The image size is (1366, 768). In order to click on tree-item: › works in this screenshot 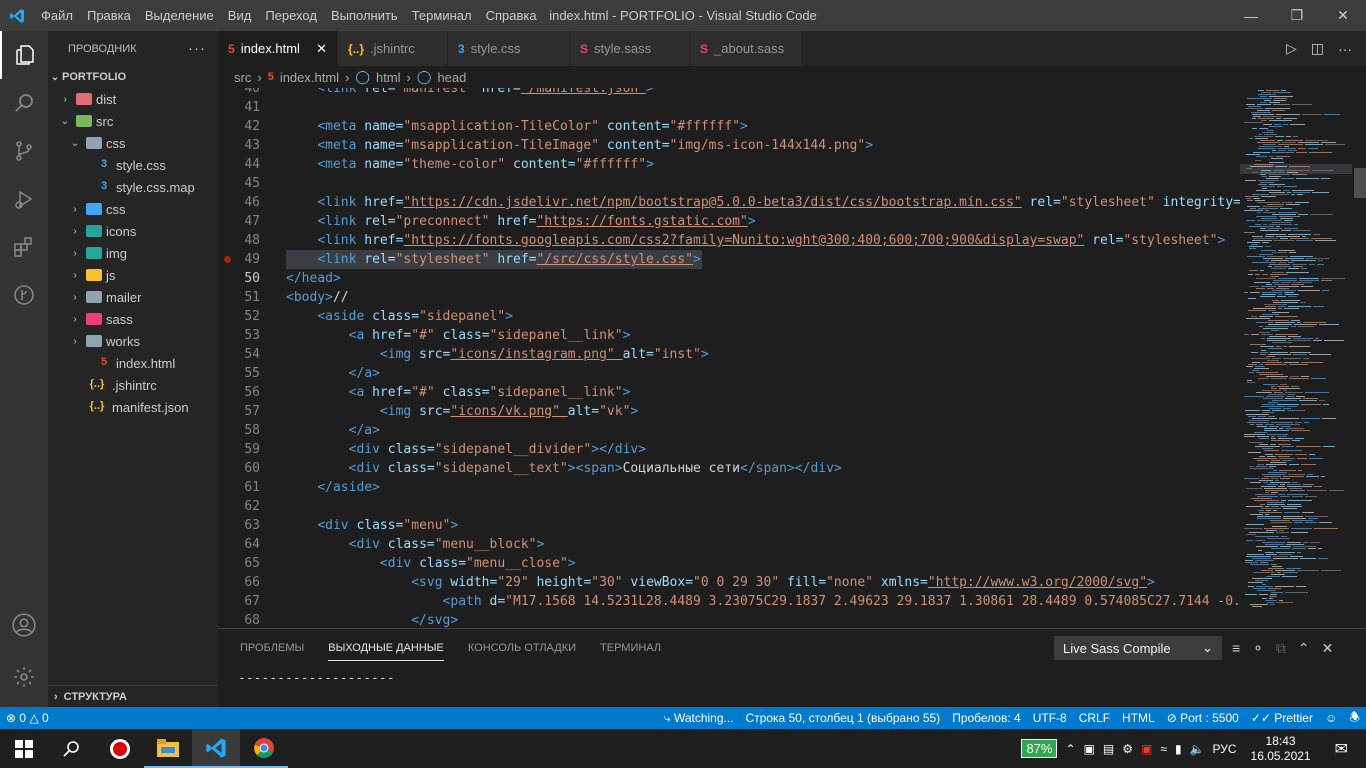, I will do `click(133, 341)`.